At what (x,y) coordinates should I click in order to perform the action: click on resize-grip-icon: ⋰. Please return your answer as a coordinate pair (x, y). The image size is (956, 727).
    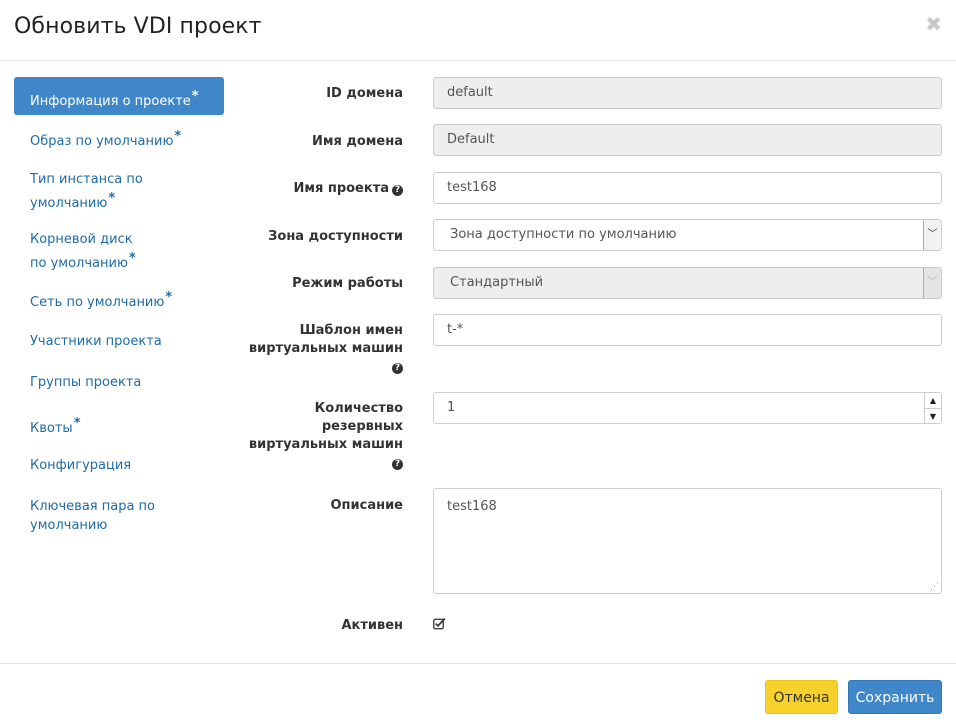
    Looking at the image, I should click on (934, 587).